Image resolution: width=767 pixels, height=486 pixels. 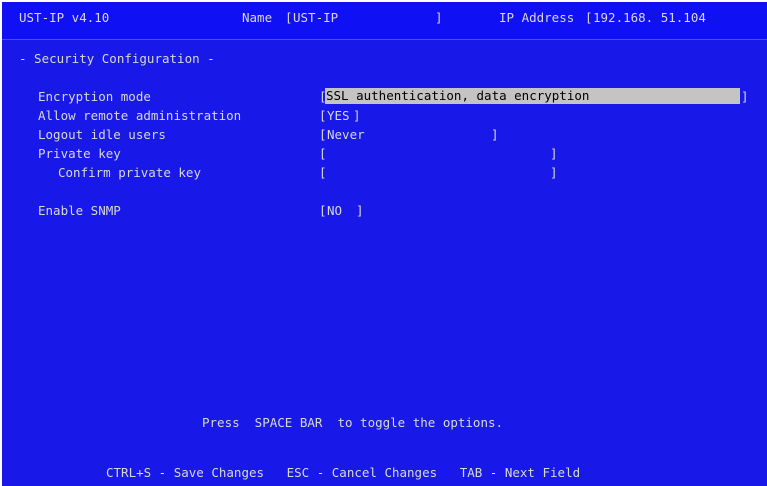 What do you see at coordinates (444, 153) in the screenshot?
I see `private-key-field: [ ]` at bounding box center [444, 153].